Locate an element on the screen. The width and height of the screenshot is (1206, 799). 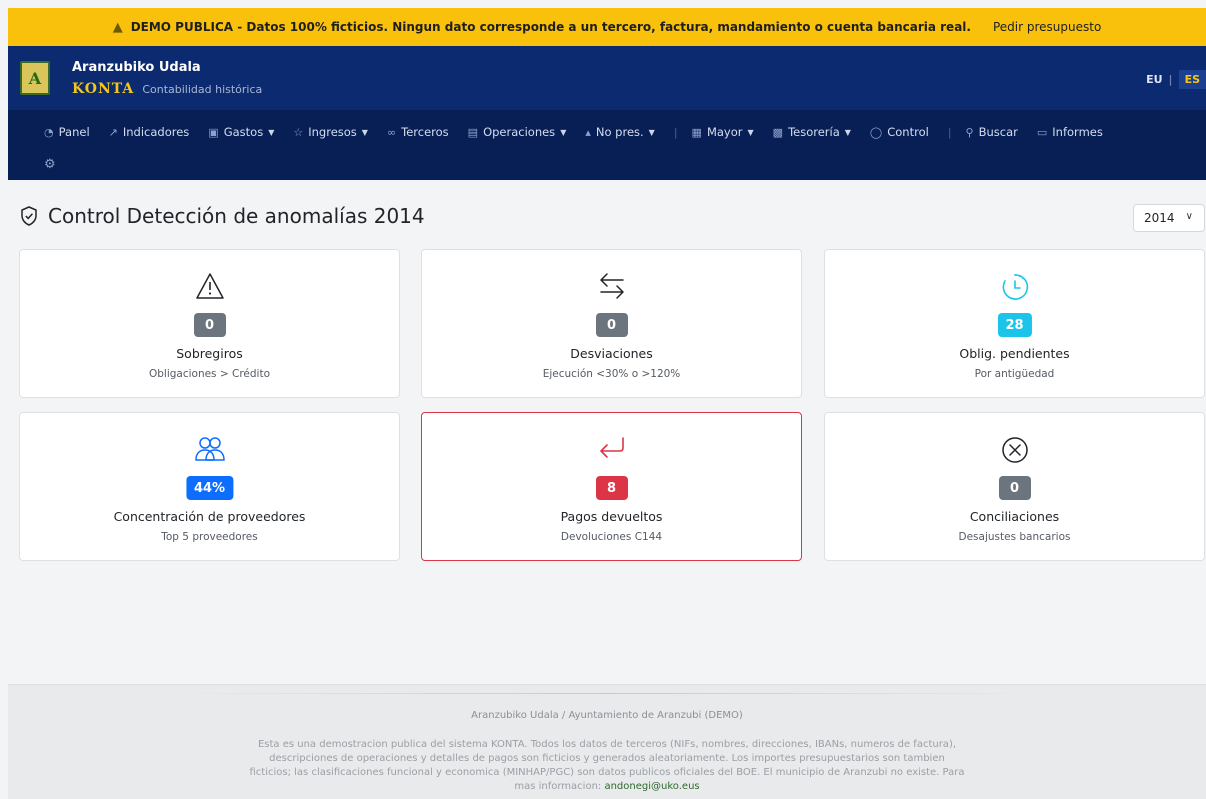
nav-mayor: ▦ Mayor ▼ is located at coordinates (723, 132).